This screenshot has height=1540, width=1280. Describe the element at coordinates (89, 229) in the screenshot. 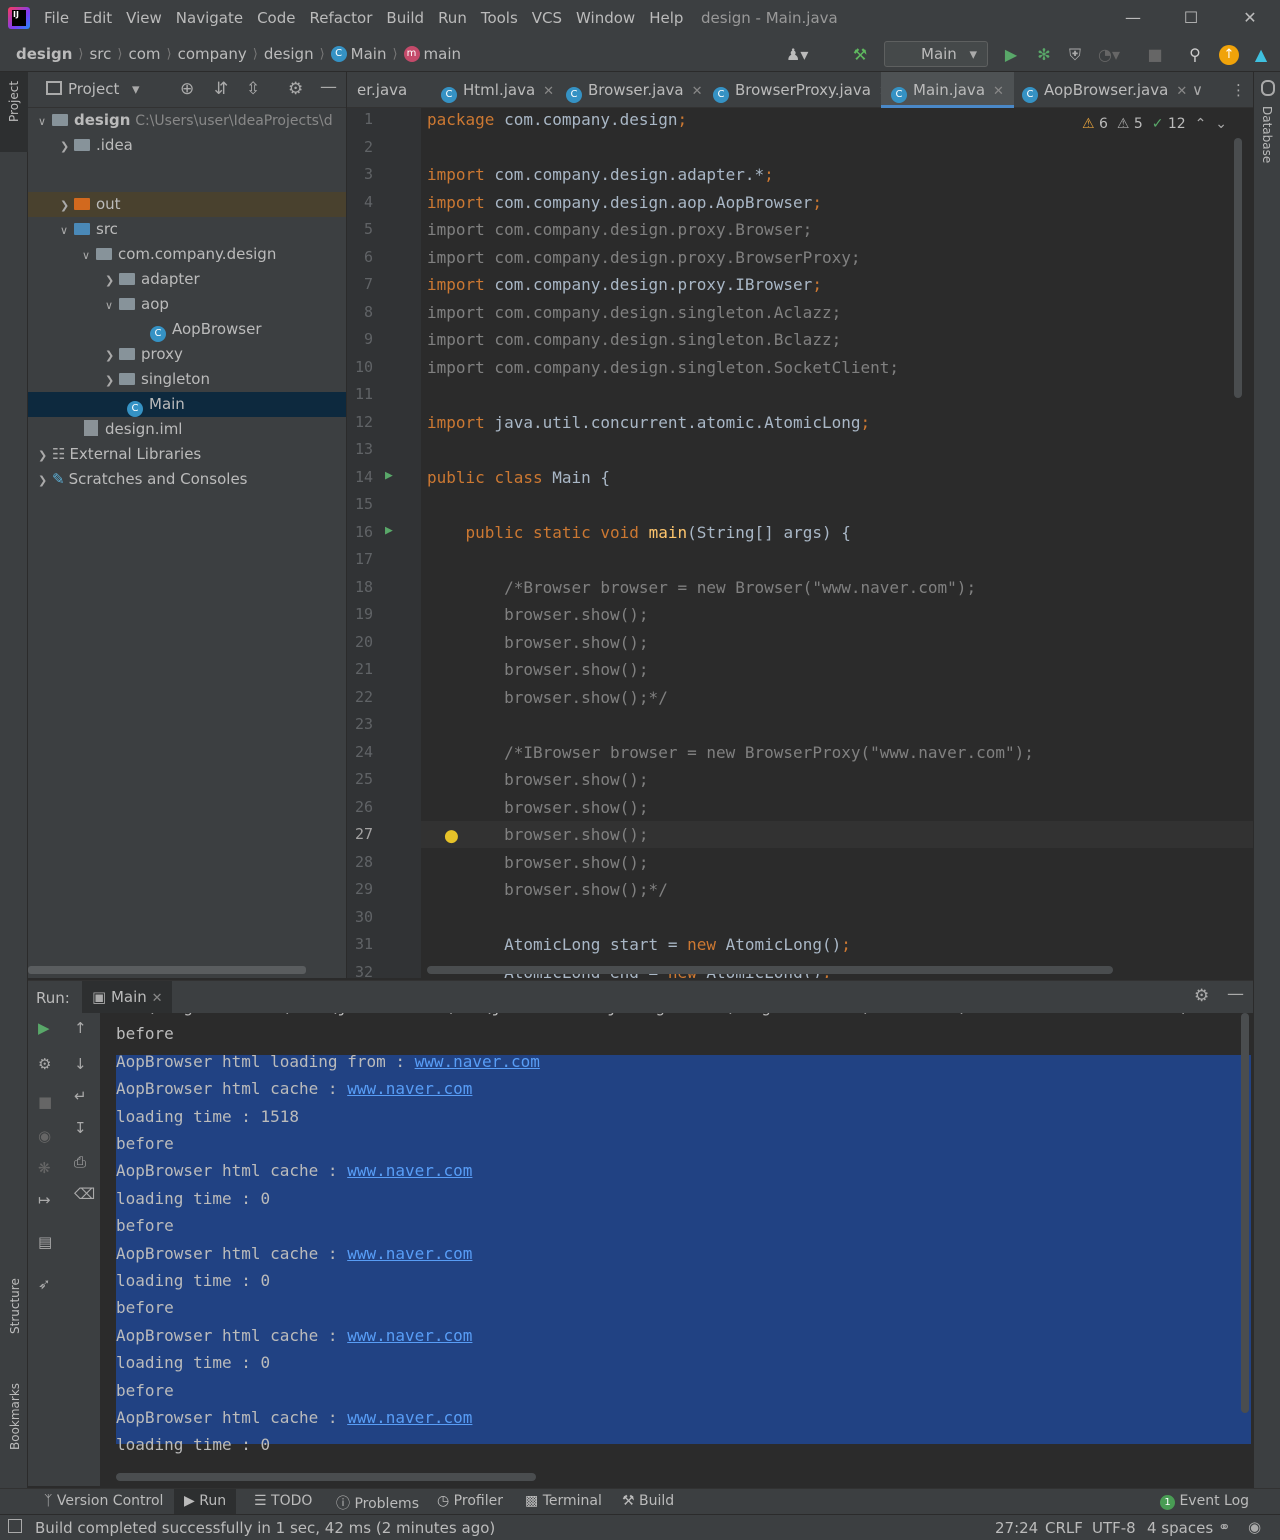

I see `tree-item-src: ∨ src` at that location.